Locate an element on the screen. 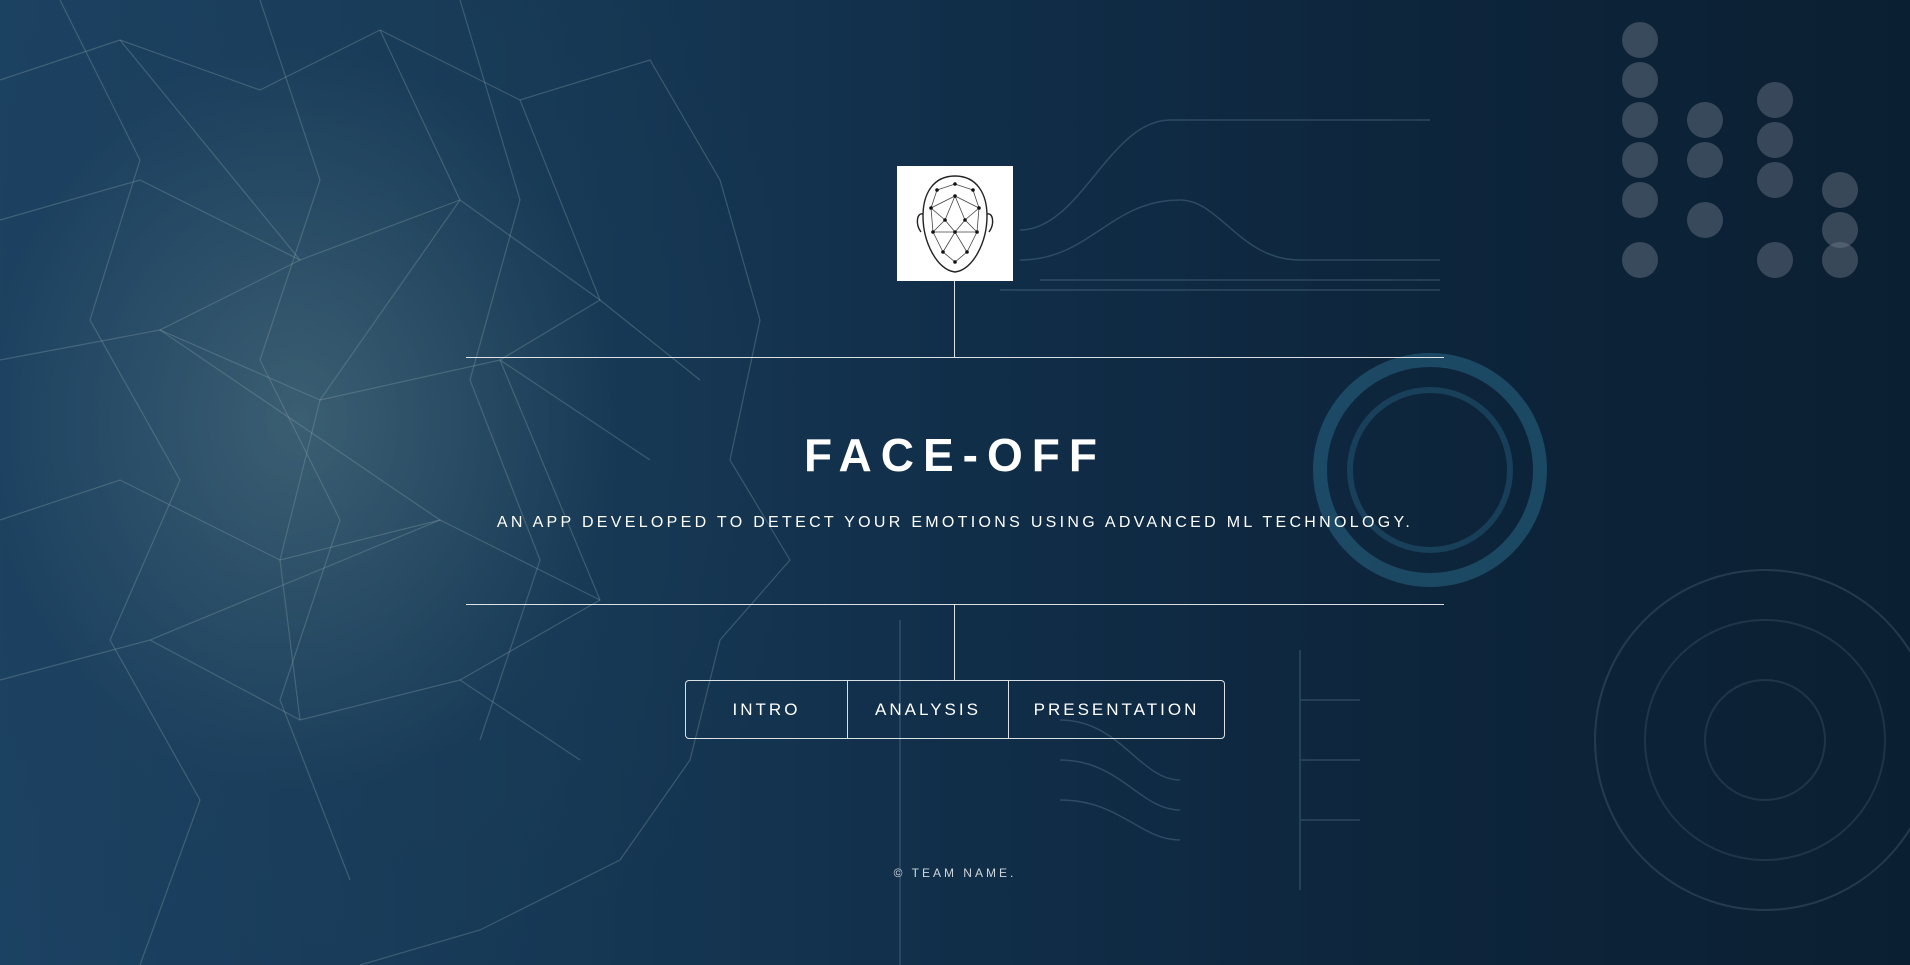 Image resolution: width=1910 pixels, height=965 pixels. connector-line-bottom is located at coordinates (954, 642).